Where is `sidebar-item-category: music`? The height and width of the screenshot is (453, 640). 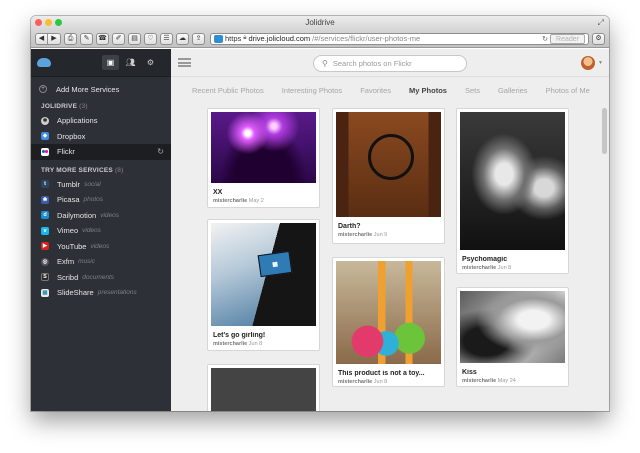 sidebar-item-category: music is located at coordinates (87, 262).